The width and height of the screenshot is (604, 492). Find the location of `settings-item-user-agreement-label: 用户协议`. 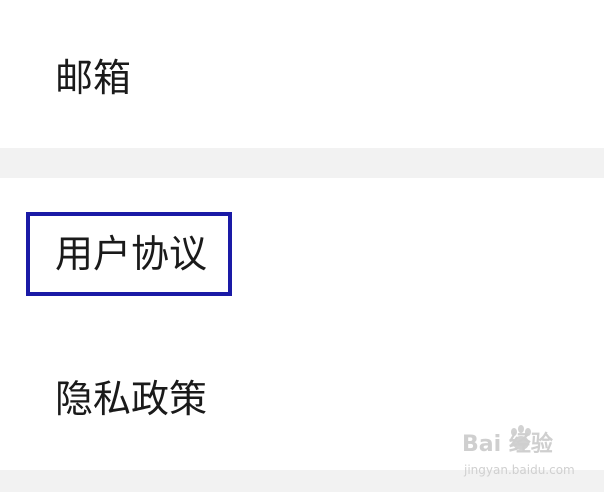

settings-item-user-agreement-label: 用户协议 is located at coordinates (131, 254).